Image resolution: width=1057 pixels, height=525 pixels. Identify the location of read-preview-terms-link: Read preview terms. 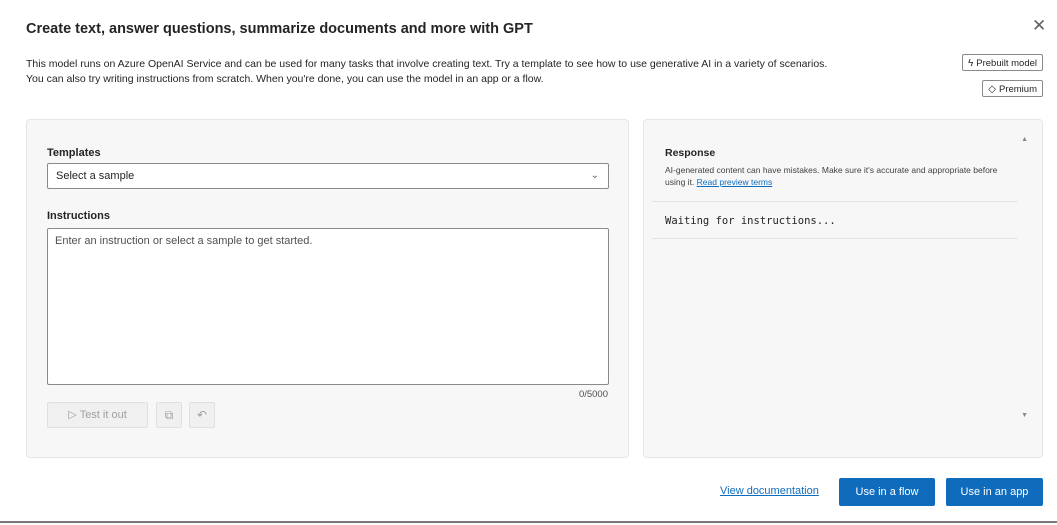
(735, 182).